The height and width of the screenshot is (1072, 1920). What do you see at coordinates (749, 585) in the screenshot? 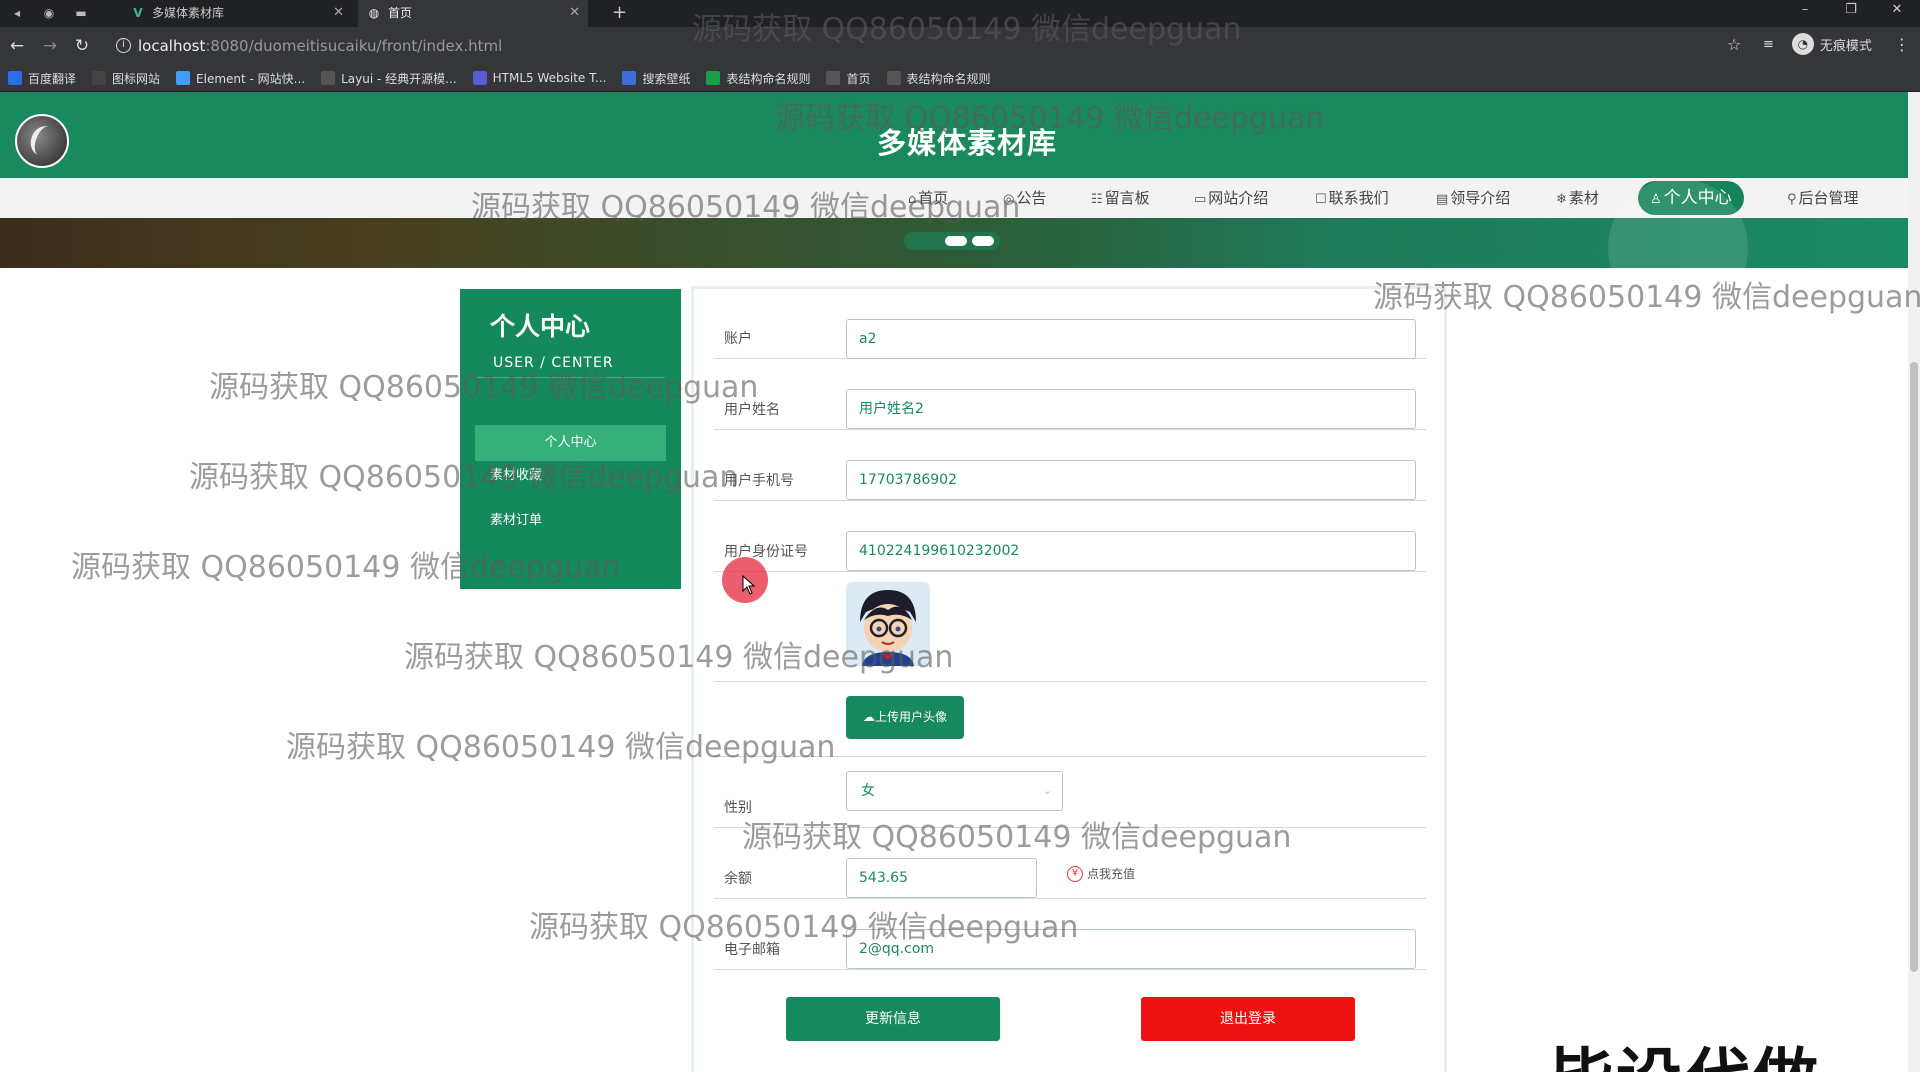
I see `mouse-cursor-icon` at bounding box center [749, 585].